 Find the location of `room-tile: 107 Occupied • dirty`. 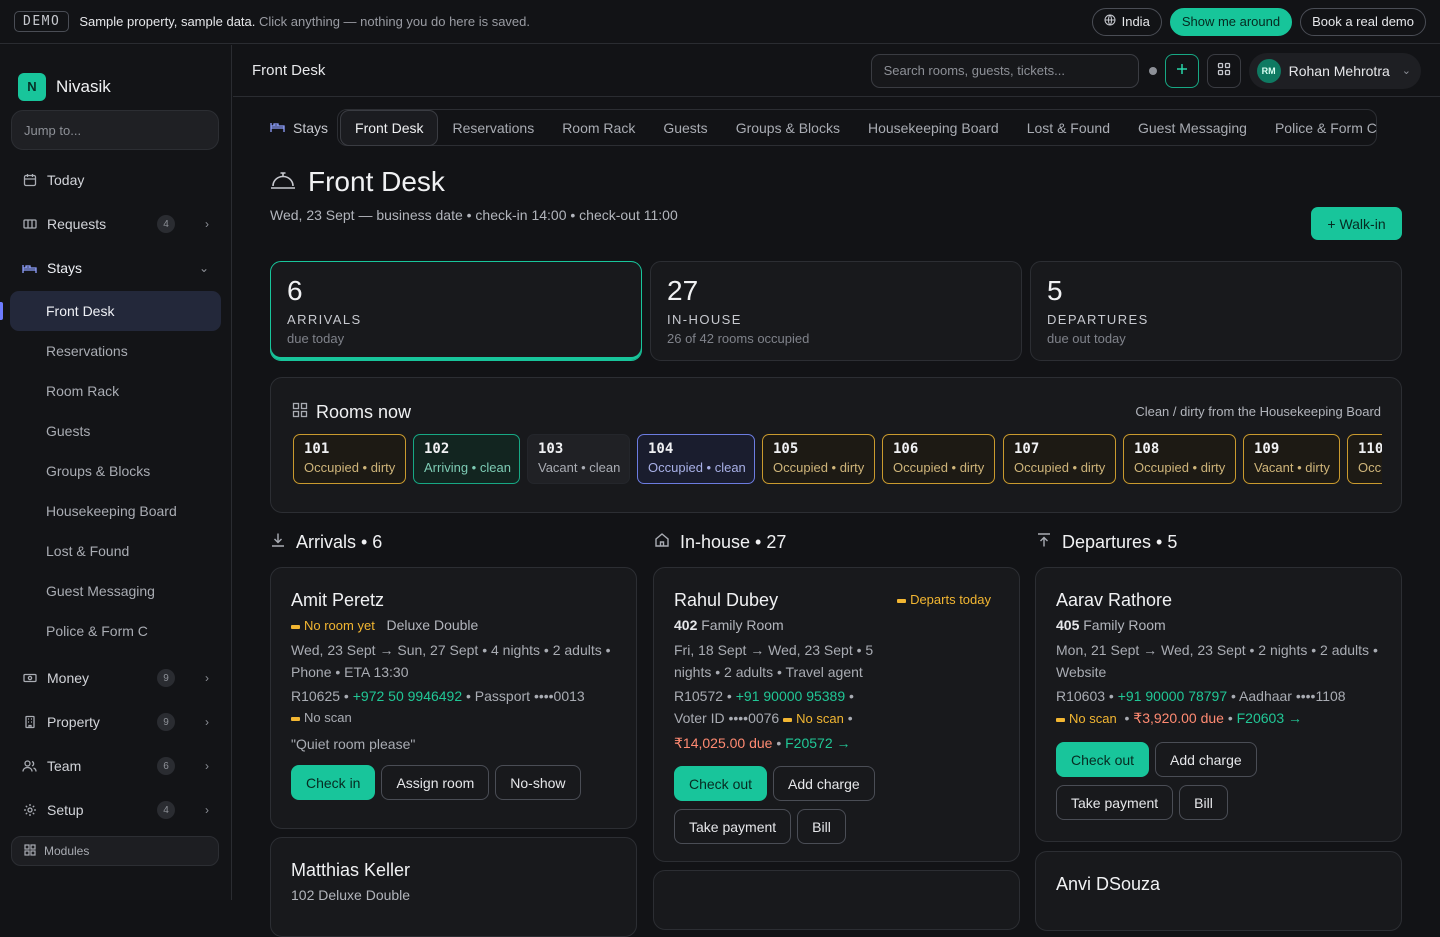

room-tile: 107 Occupied • dirty is located at coordinates (1059, 459).